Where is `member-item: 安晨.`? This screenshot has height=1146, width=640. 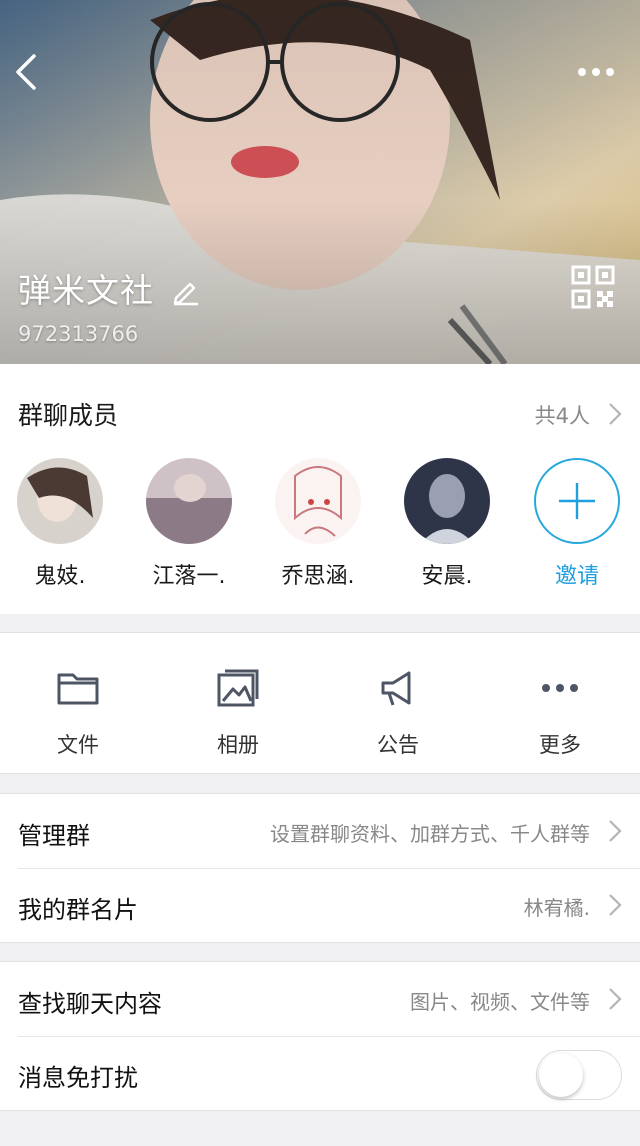 member-item: 安晨. is located at coordinates (447, 524).